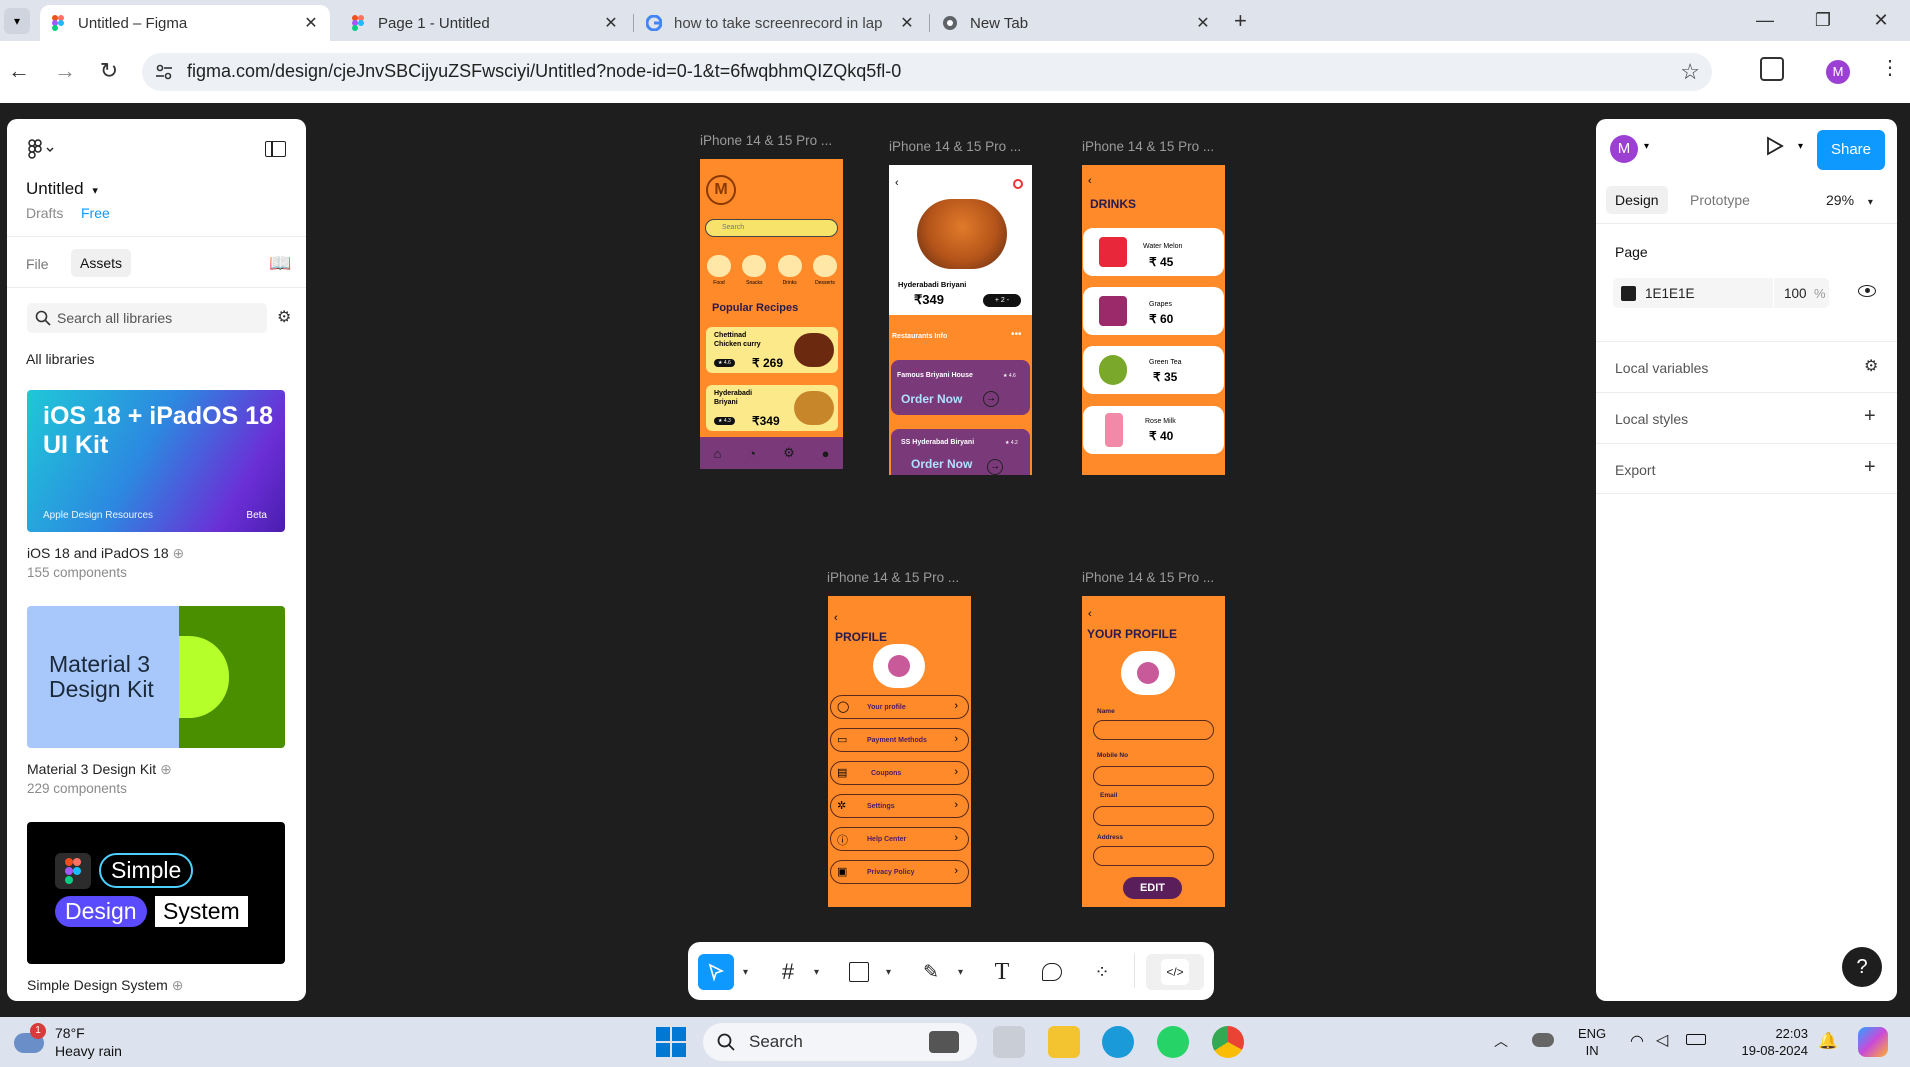  Describe the element at coordinates (899, 740) in the screenshot. I see `menu-item: ▭ Payment Methods ›` at that location.